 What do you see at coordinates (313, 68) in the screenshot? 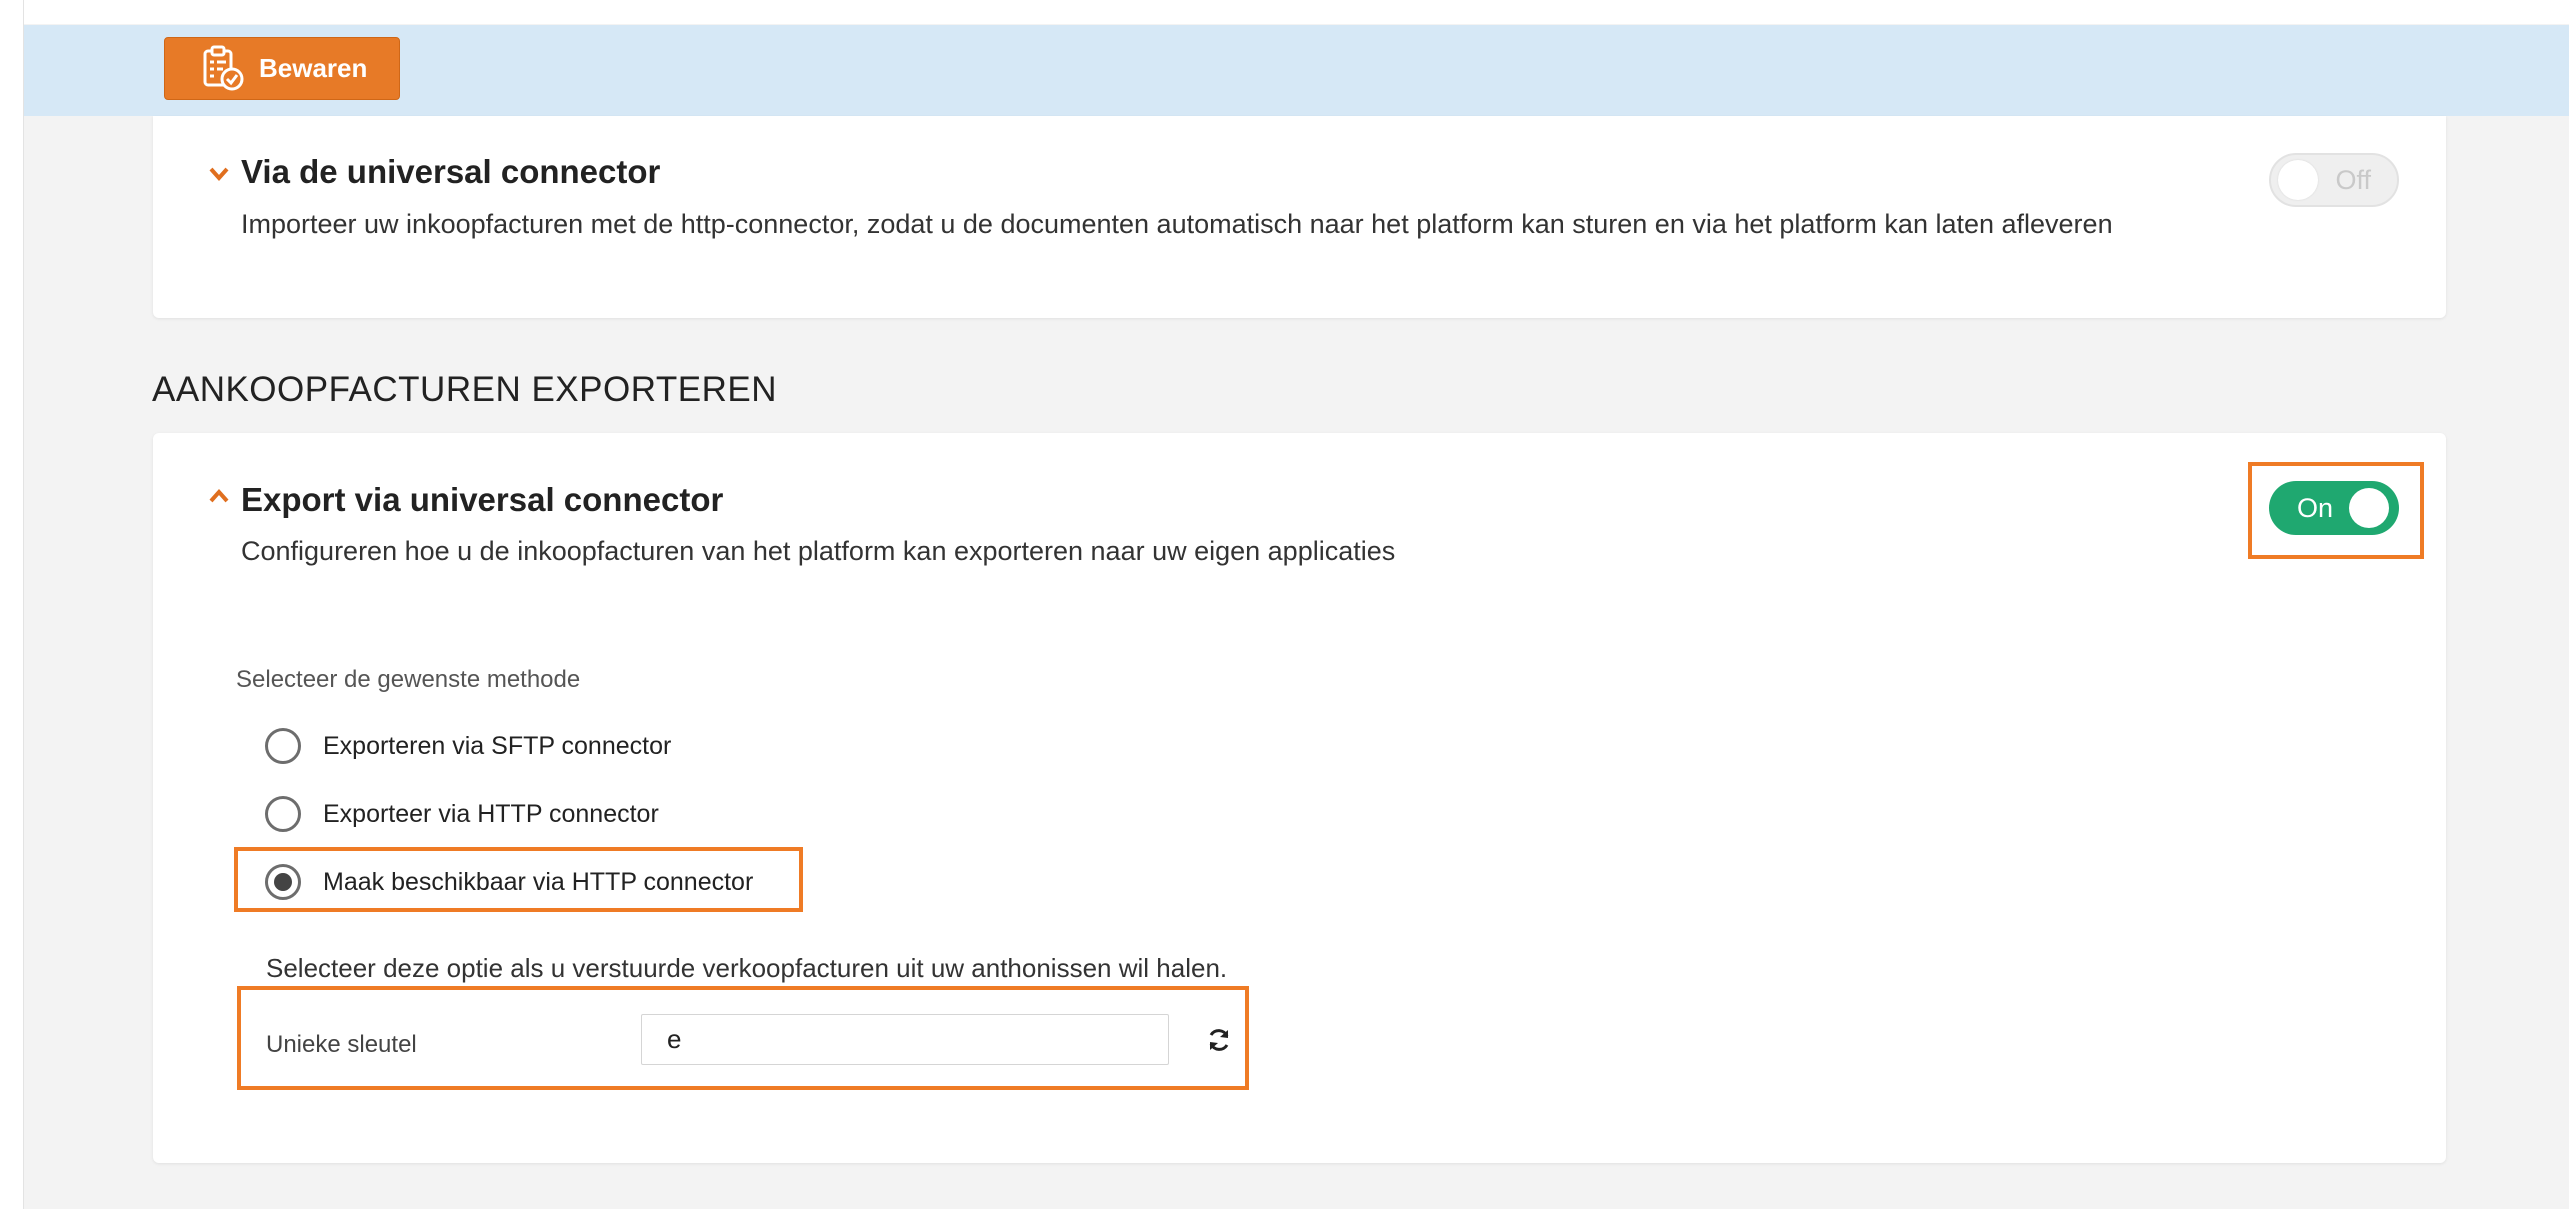
I see `save-button-label: Bewaren` at bounding box center [313, 68].